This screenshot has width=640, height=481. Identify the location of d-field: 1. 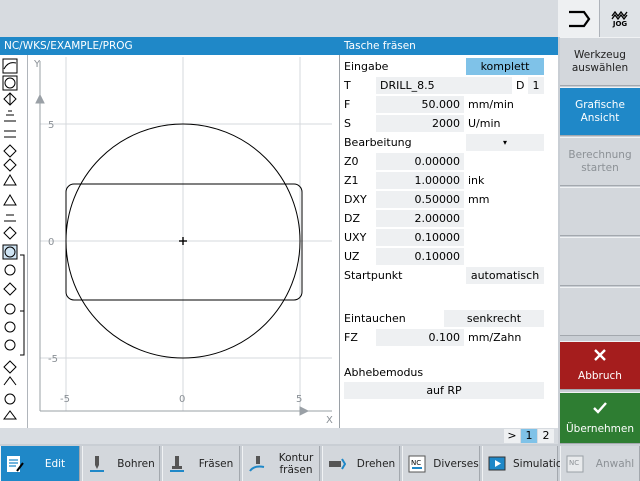
(536, 85).